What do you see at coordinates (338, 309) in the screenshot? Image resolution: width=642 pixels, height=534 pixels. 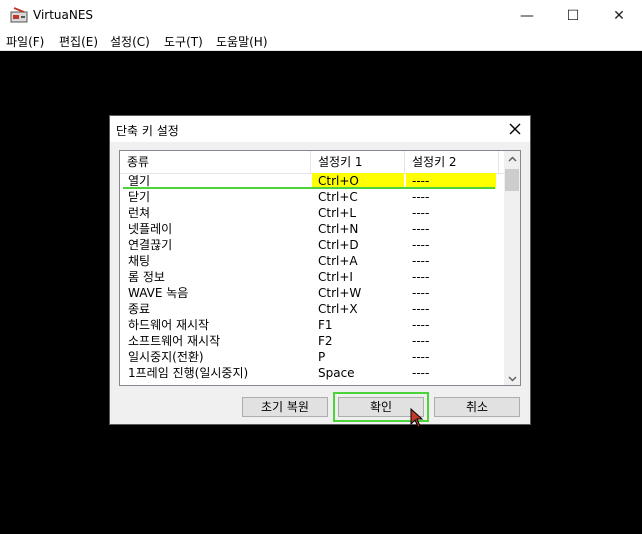 I see `cell-key1: Ctrl+X` at bounding box center [338, 309].